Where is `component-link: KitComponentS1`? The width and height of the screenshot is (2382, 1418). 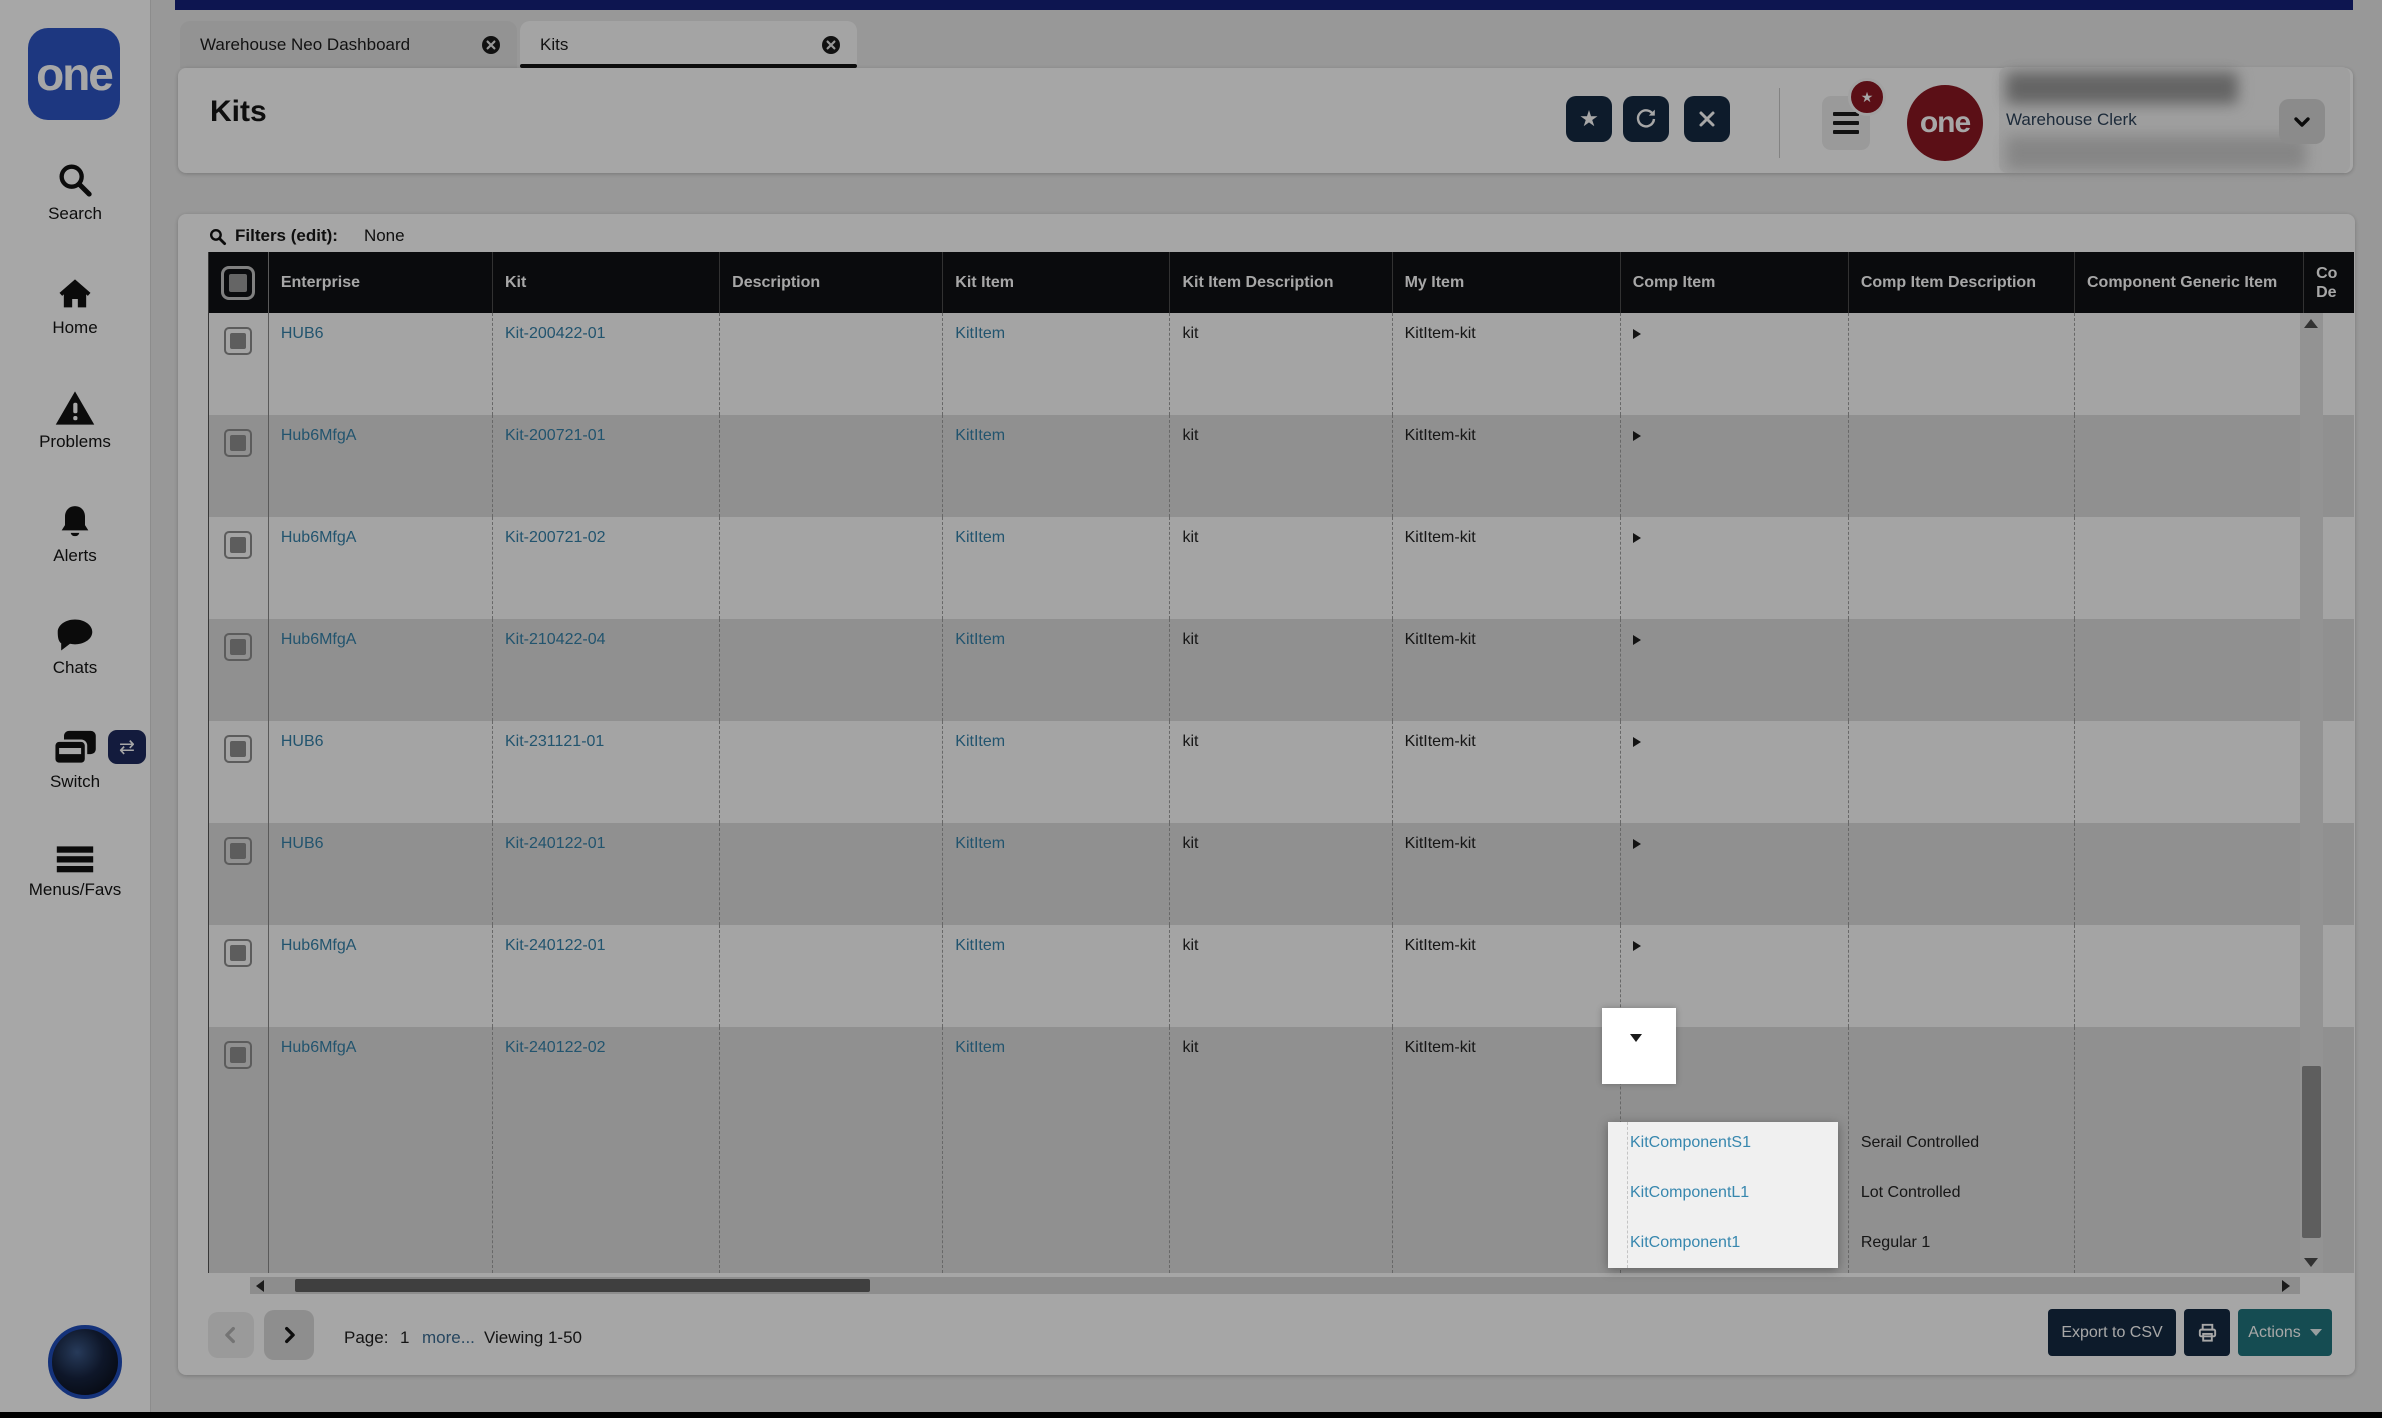
component-link: KitComponentS1 is located at coordinates (1690, 1146).